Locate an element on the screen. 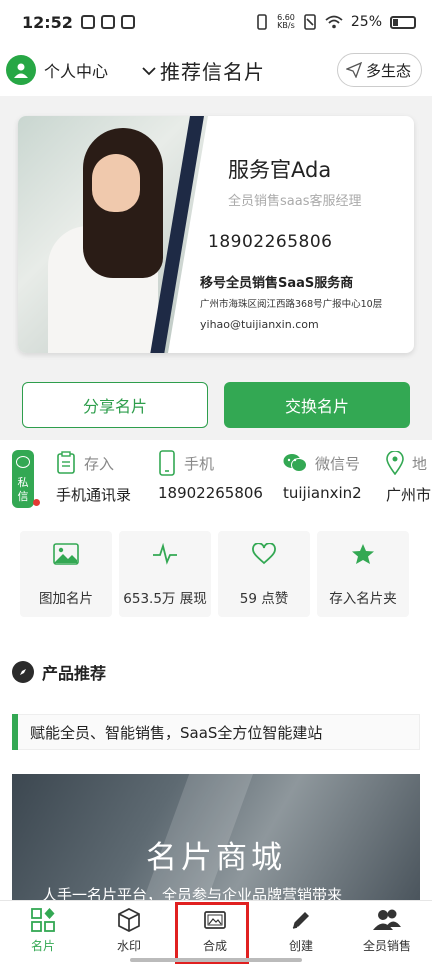 This screenshot has width=432, height=964. pencil-icon is located at coordinates (300, 920).